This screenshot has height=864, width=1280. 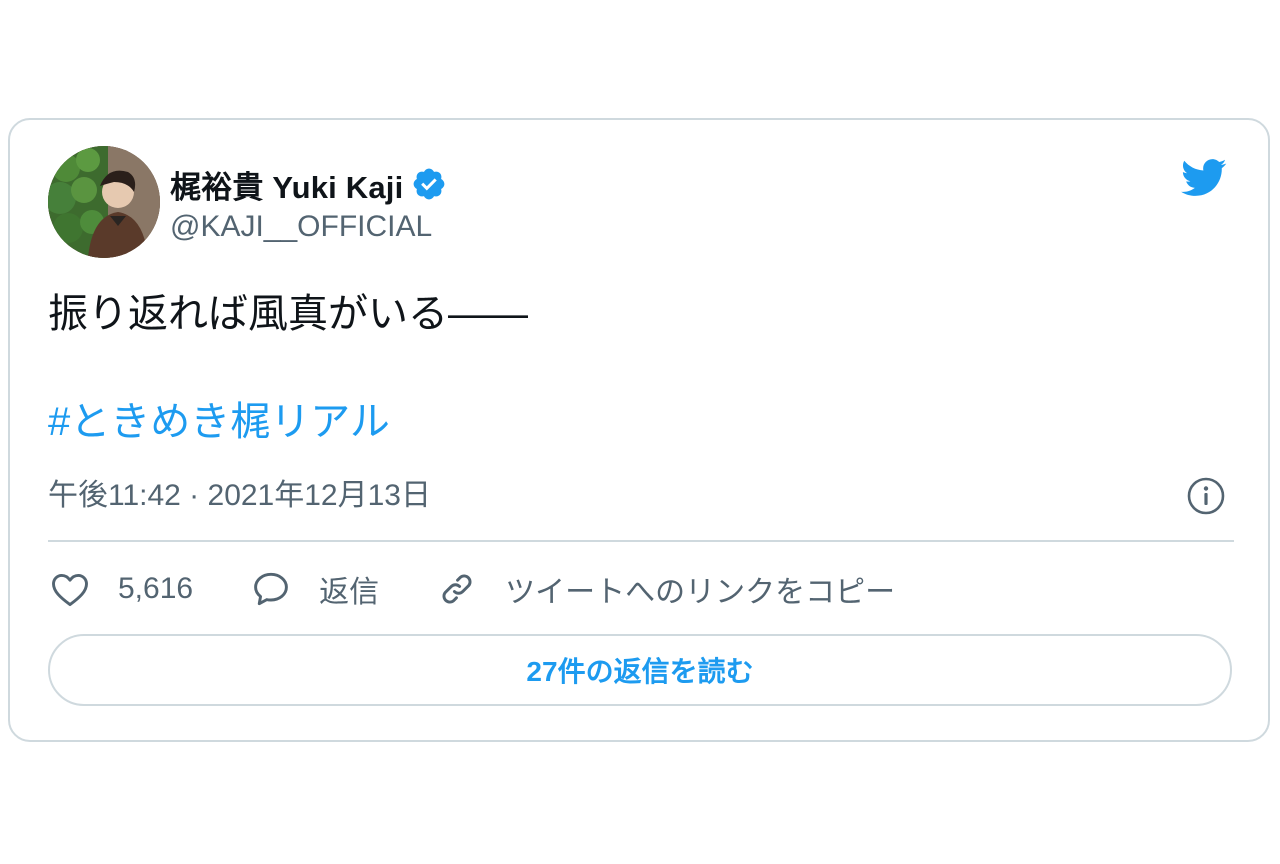 I want to click on info-icon, so click(x=1206, y=496).